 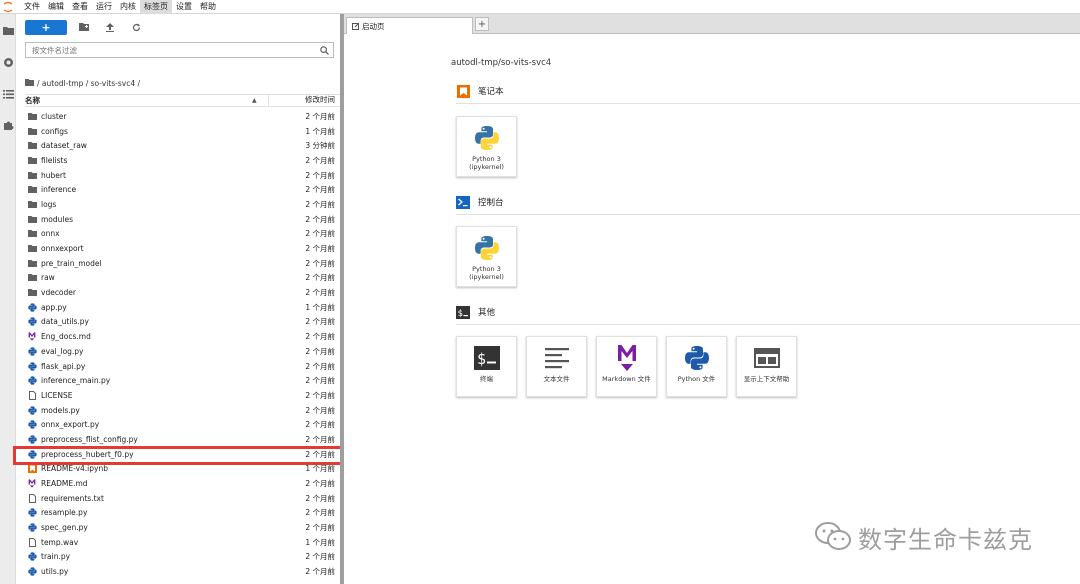 What do you see at coordinates (182, 292) in the screenshot?
I see `folder-row: vdecoder 2 个月前` at bounding box center [182, 292].